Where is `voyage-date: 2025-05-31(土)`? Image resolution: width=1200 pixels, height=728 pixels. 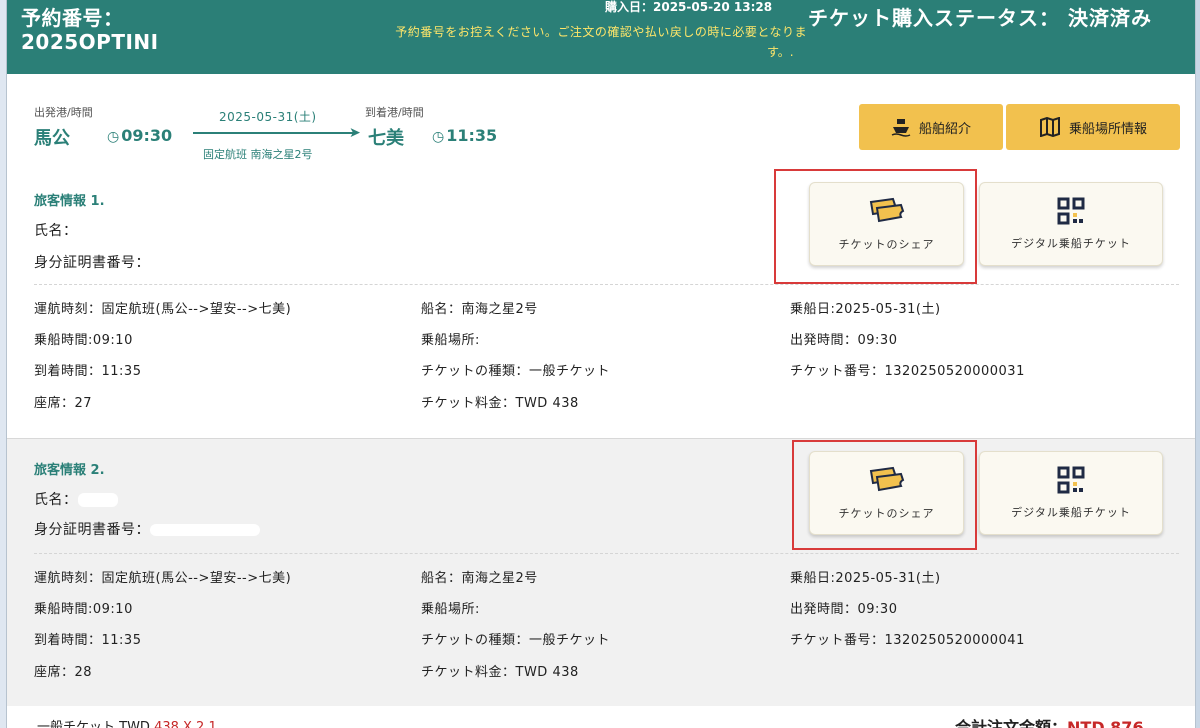 voyage-date: 2025-05-31(土) is located at coordinates (268, 117).